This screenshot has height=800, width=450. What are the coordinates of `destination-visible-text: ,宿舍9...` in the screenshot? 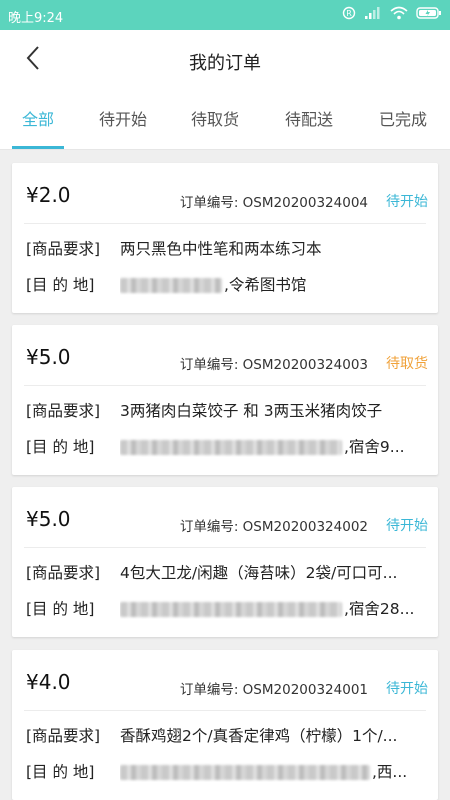 It's located at (374, 447).